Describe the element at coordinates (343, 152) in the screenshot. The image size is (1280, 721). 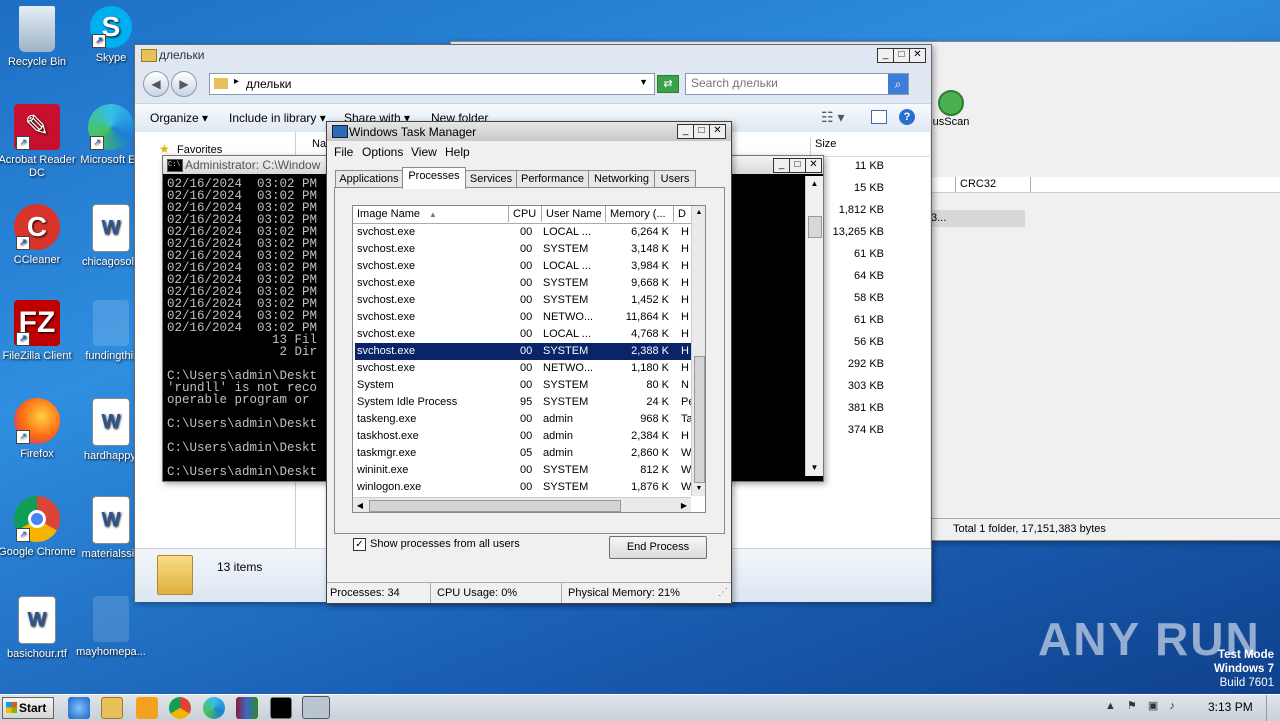
I see `menu-file: File` at that location.